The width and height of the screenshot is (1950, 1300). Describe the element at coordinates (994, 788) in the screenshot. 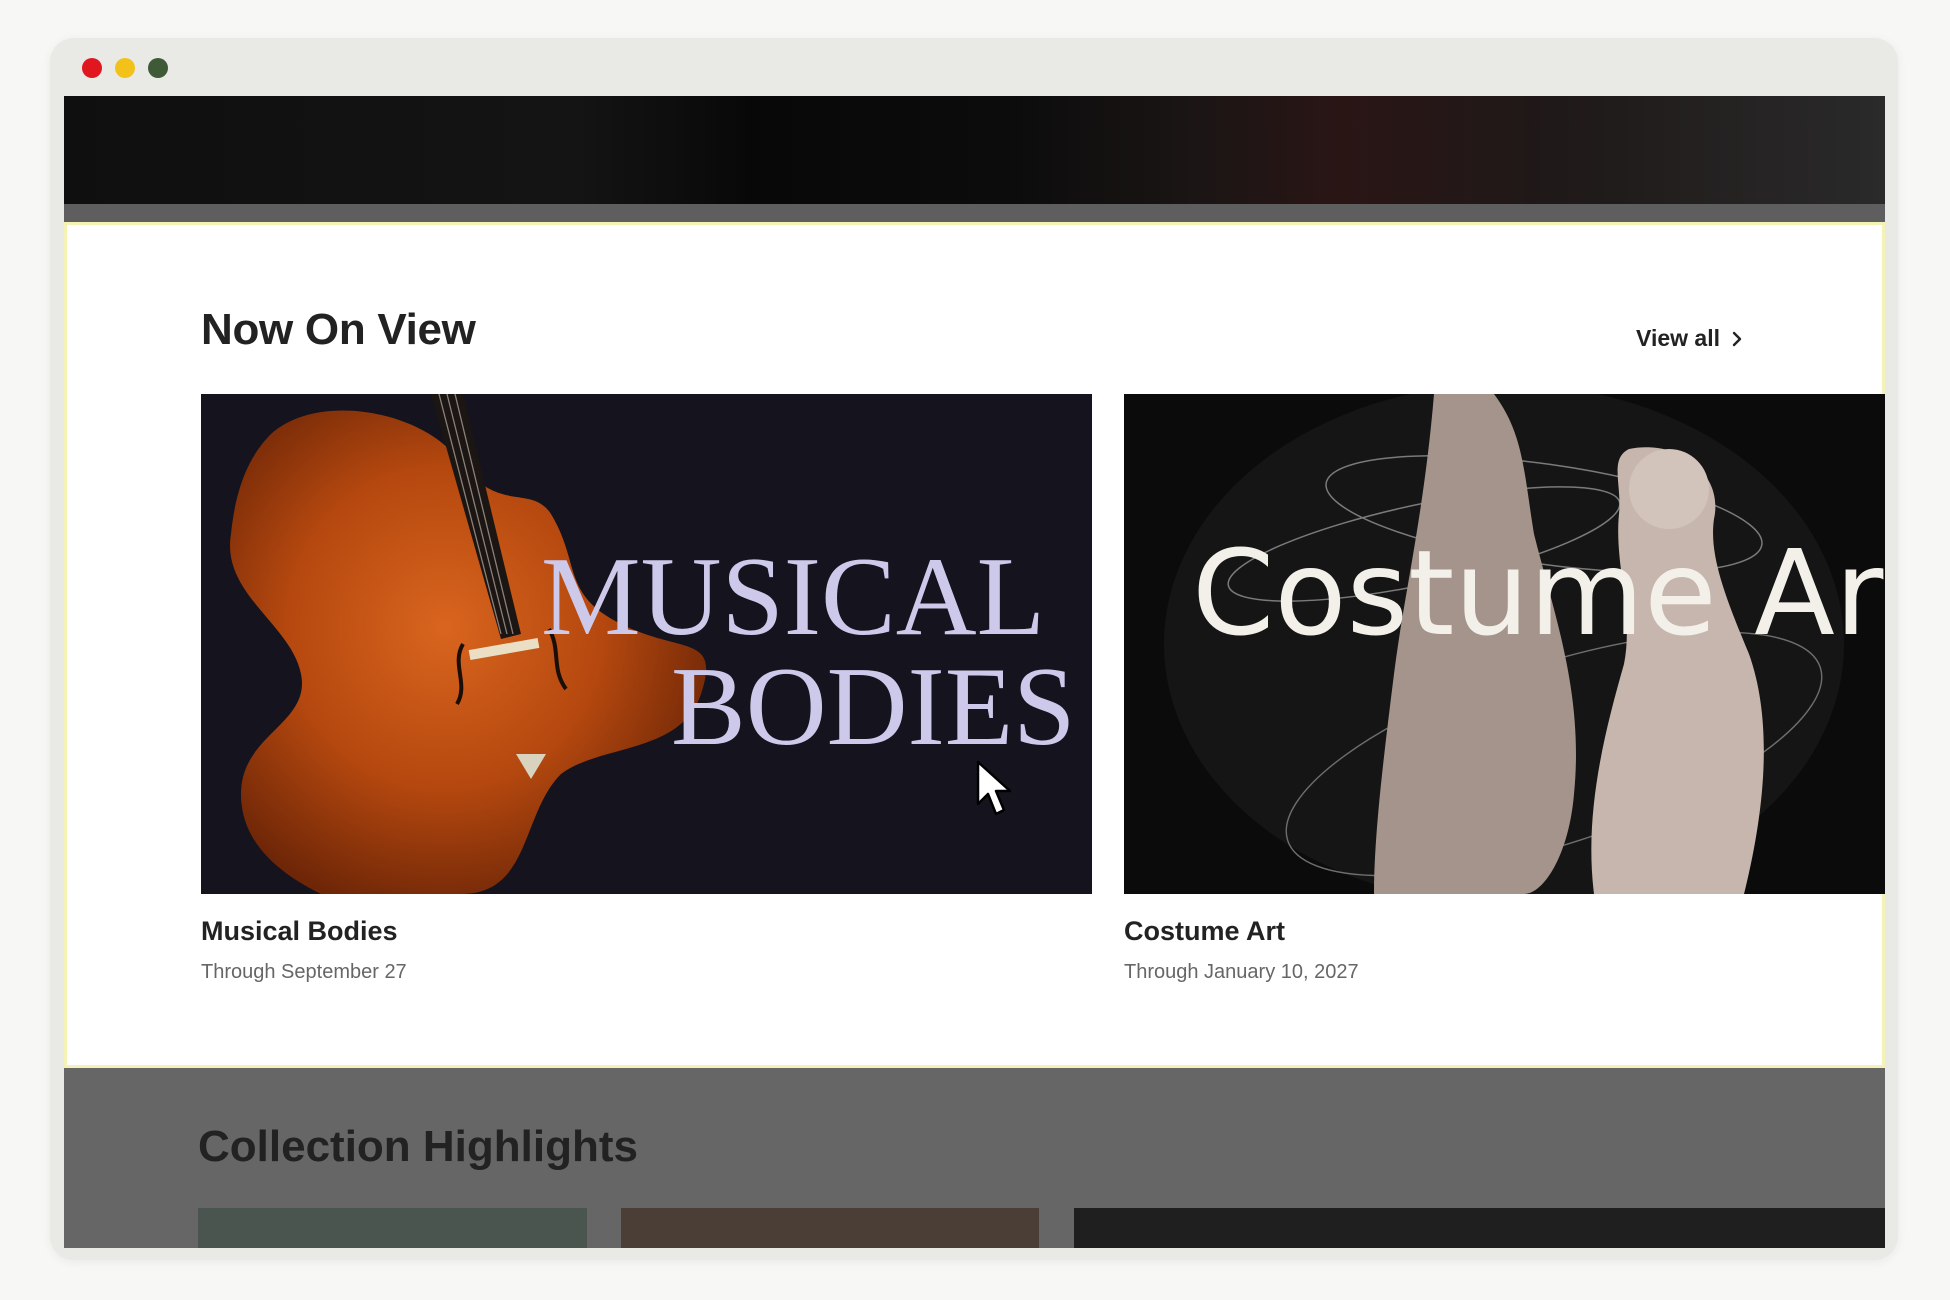

I see `mouse-cursor-icon` at that location.